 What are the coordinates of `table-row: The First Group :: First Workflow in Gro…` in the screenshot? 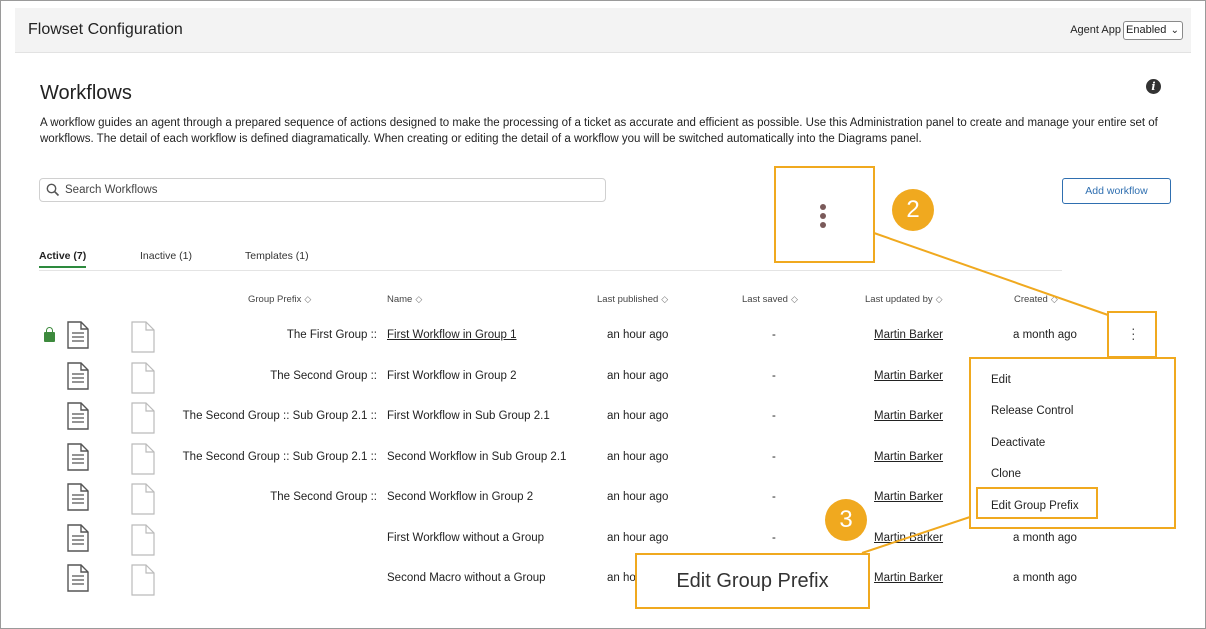 It's located at (603, 338).